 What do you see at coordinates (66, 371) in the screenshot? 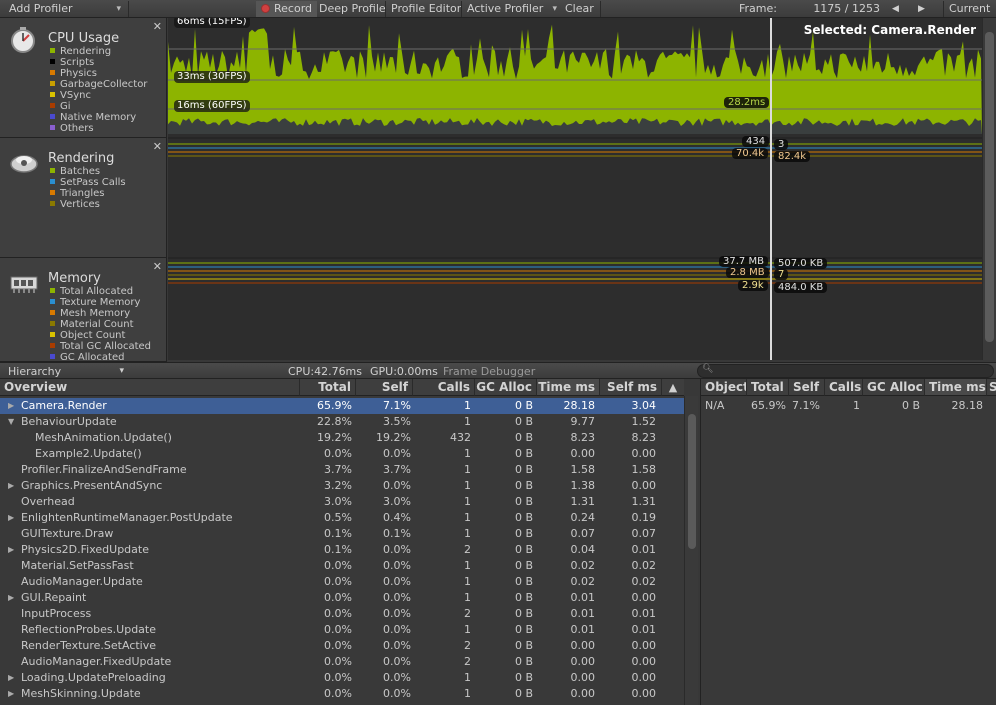
I see `view-mode-dropdown: Hierarchy ▾` at bounding box center [66, 371].